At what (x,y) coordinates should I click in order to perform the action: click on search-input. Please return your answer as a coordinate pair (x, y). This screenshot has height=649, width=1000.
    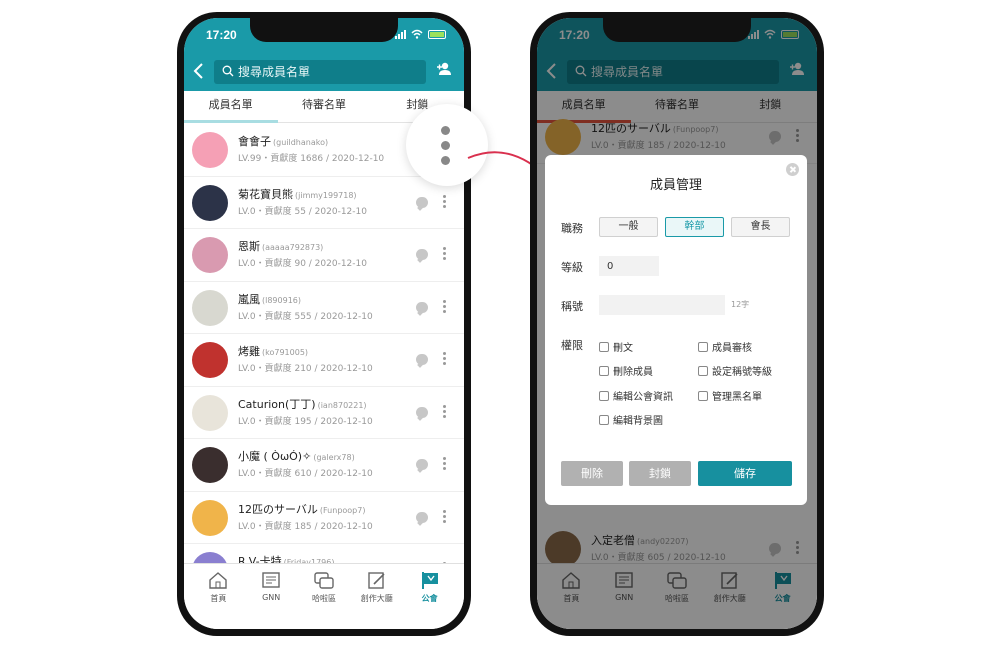
    Looking at the image, I should click on (328, 72).